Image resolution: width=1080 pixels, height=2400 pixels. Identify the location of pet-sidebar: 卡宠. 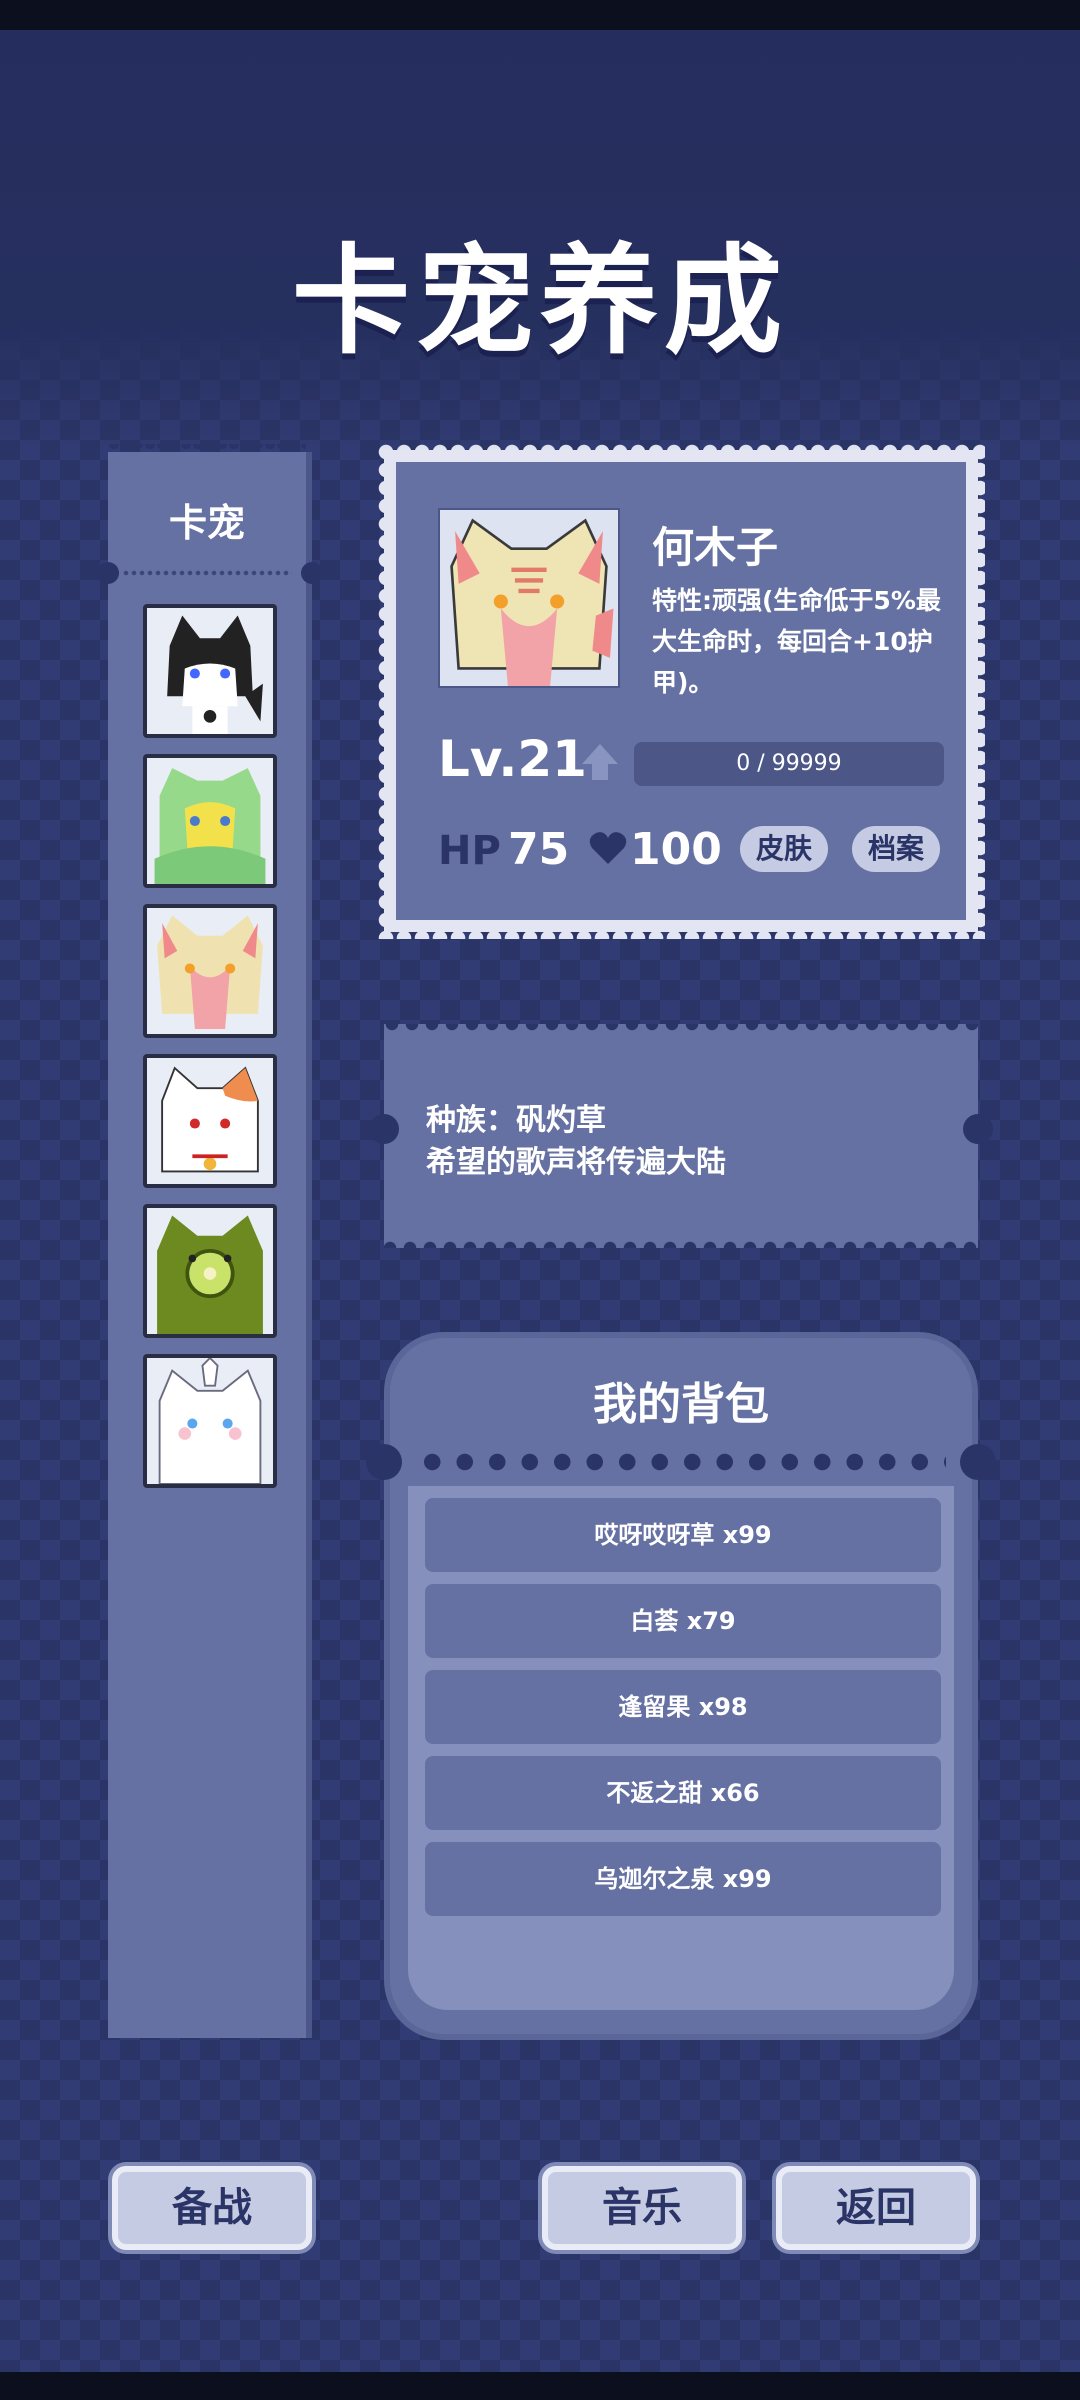
(210, 1241).